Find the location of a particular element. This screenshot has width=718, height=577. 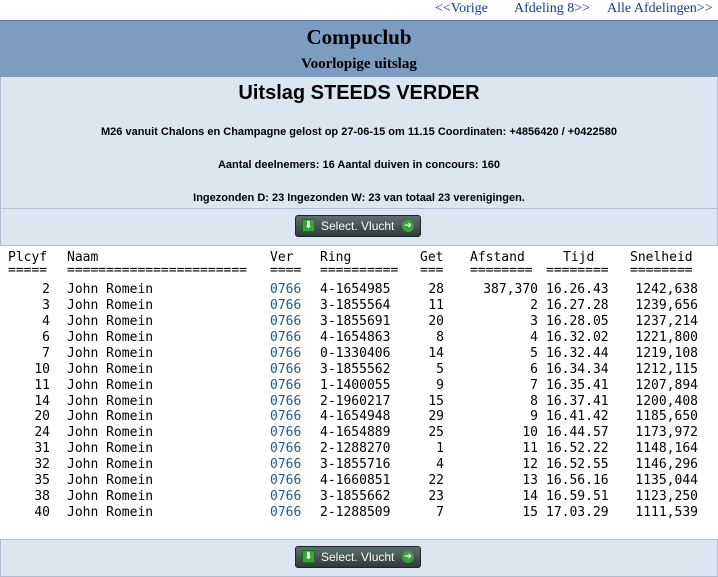

cell-snelheid: 1135,044 is located at coordinates (666, 481).